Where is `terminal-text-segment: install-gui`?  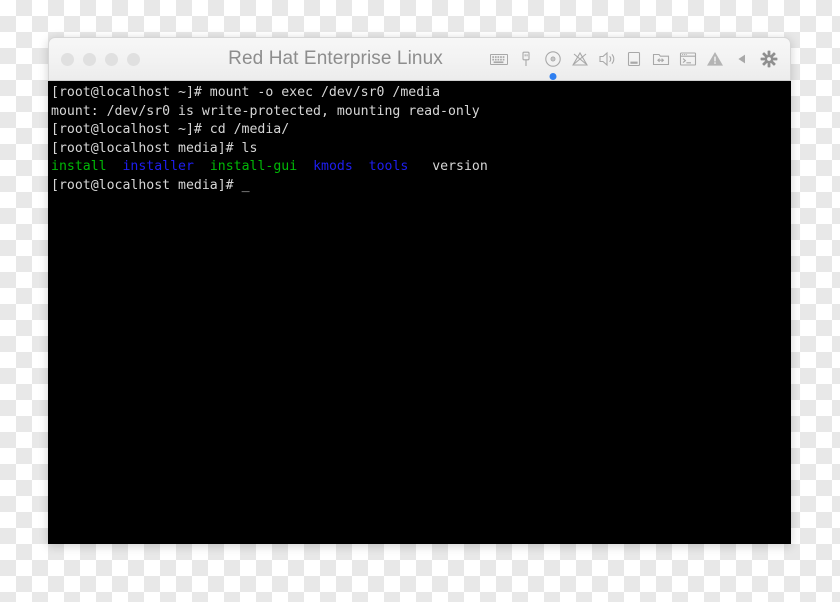 terminal-text-segment: install-gui is located at coordinates (253, 167).